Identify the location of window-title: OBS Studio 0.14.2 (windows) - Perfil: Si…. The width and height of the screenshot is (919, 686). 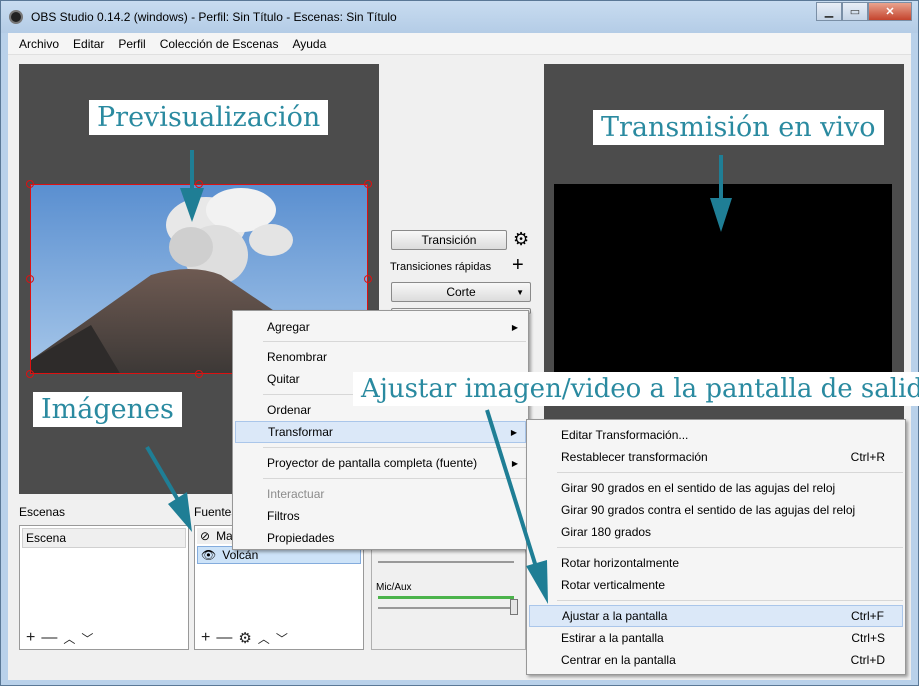
(214, 17).